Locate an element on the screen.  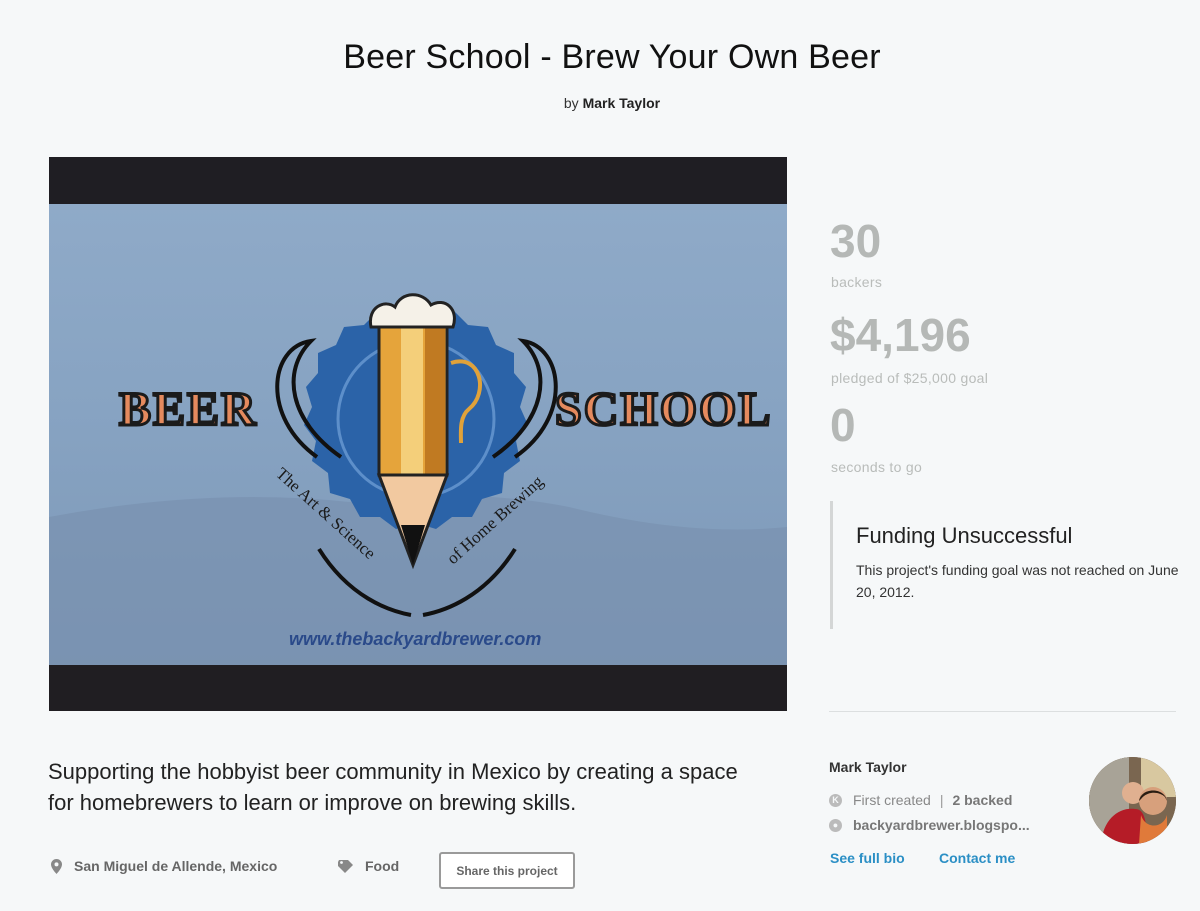
time-left-label: seconds to go is located at coordinates (877, 467).